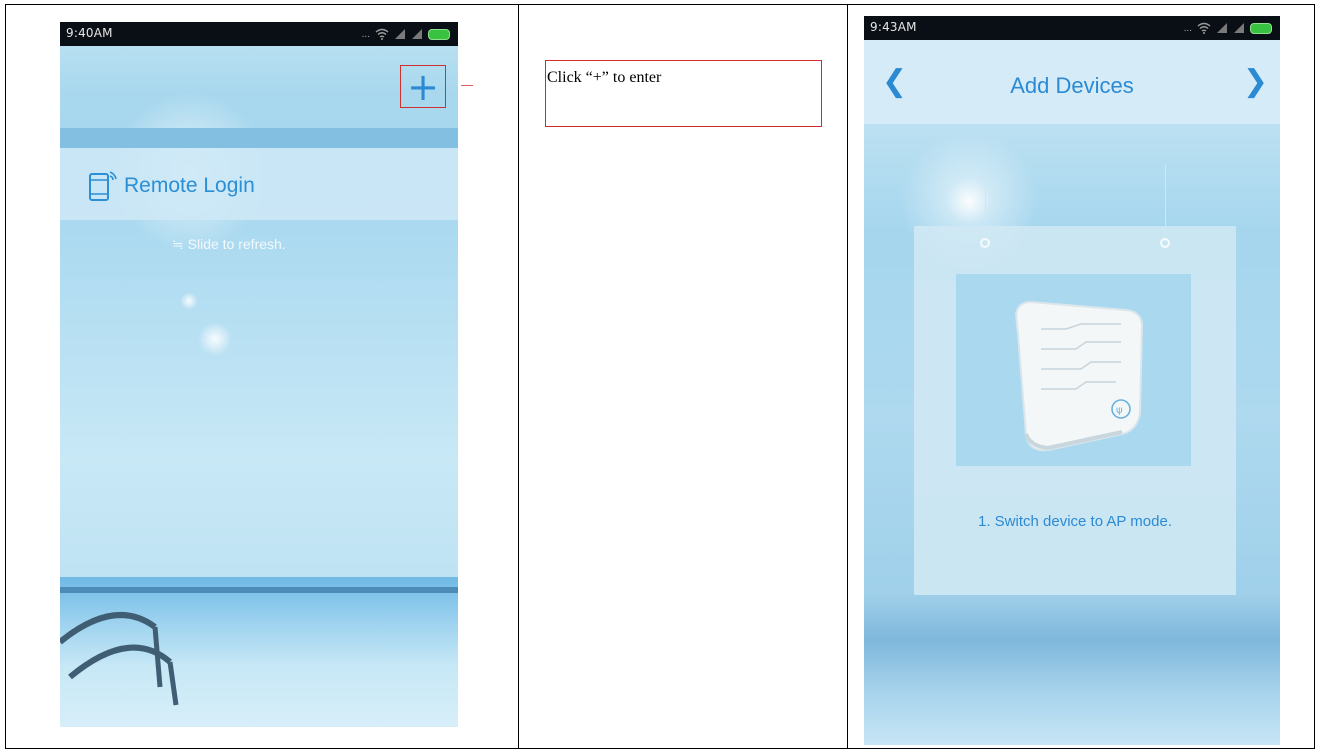  What do you see at coordinates (103, 186) in the screenshot?
I see `remote-device-icon` at bounding box center [103, 186].